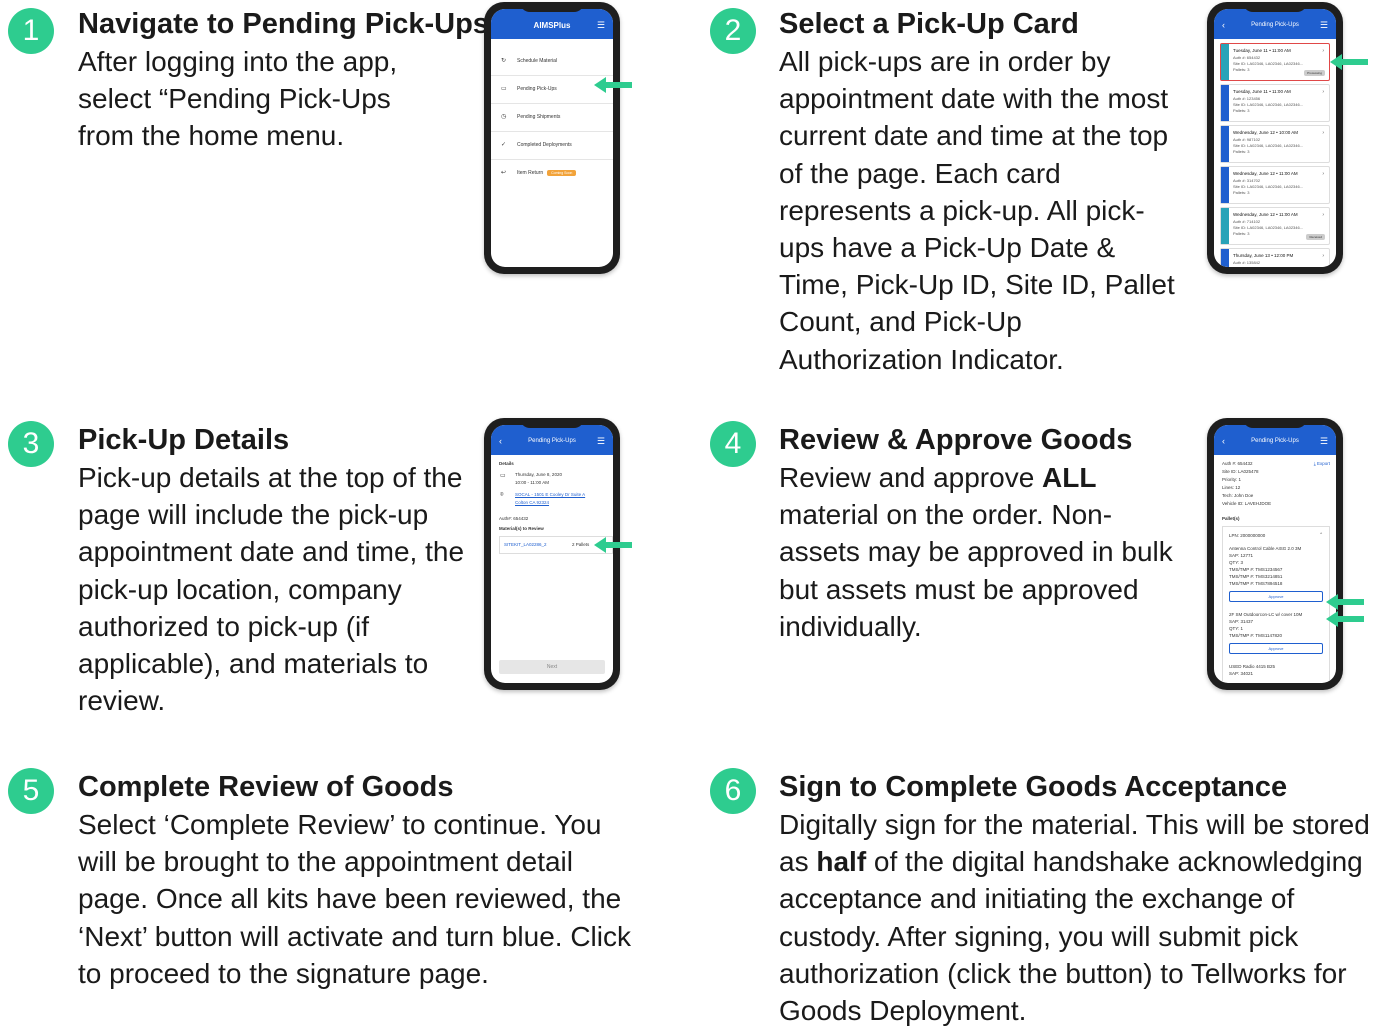 The height and width of the screenshot is (1029, 1386). Describe the element at coordinates (502, 495) in the screenshot. I see `location-pin-icon: ⌾` at that location.